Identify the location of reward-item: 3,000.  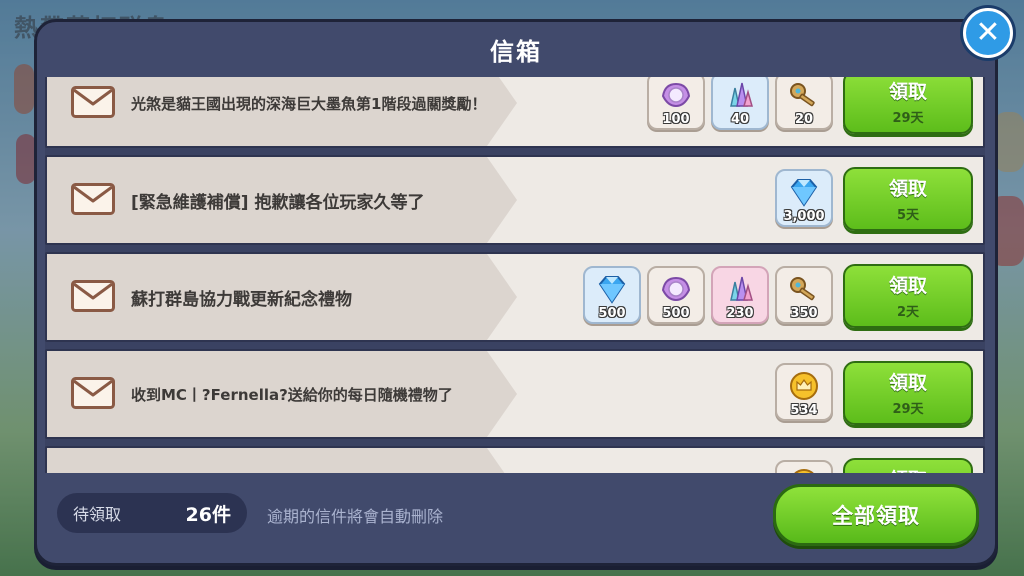
(804, 198).